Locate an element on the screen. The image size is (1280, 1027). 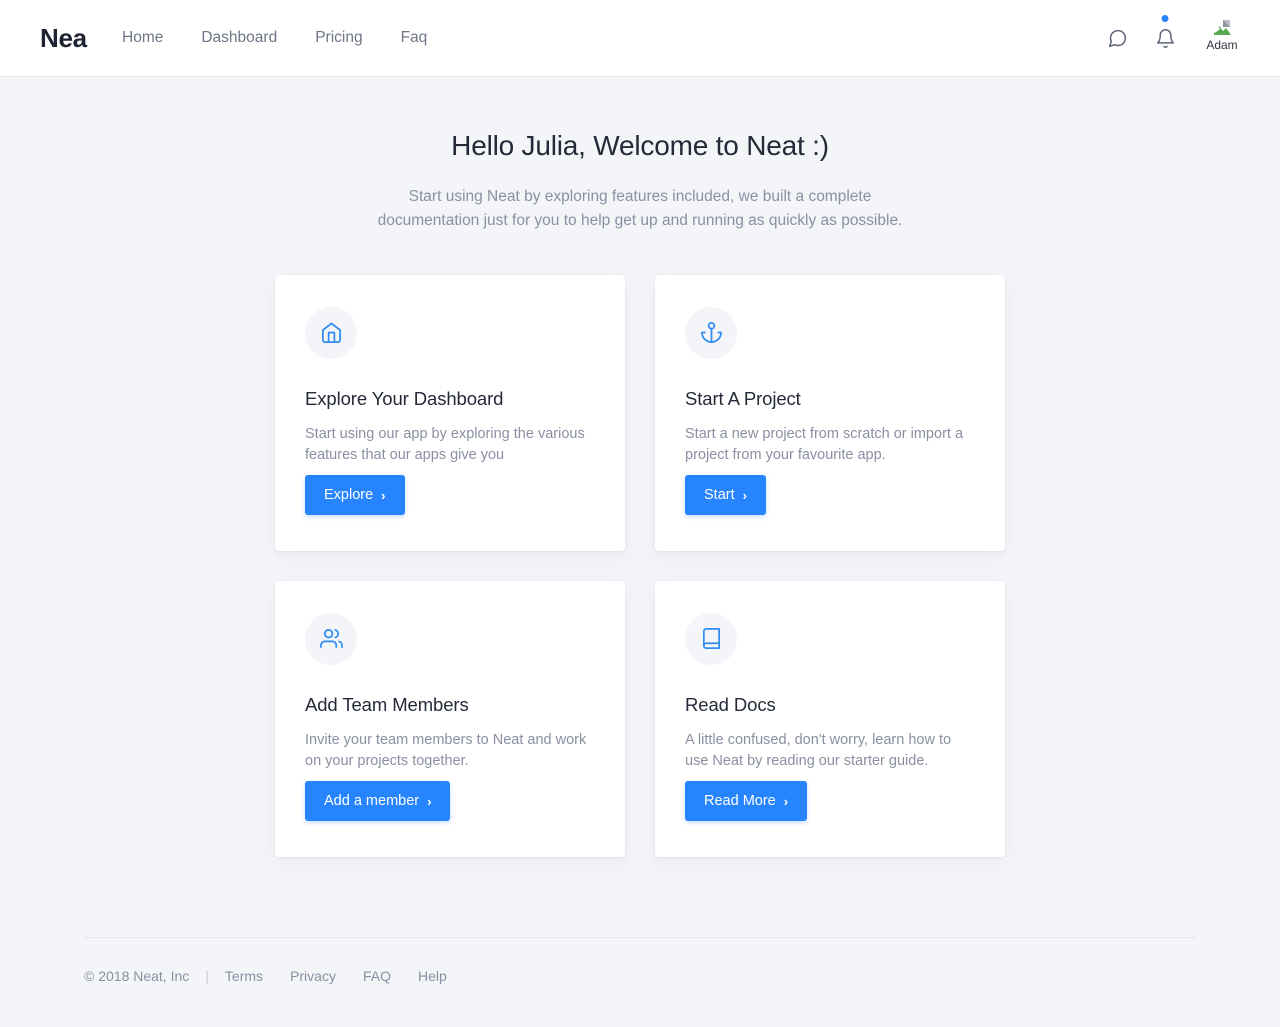
button-label: Add a member is located at coordinates (372, 800).